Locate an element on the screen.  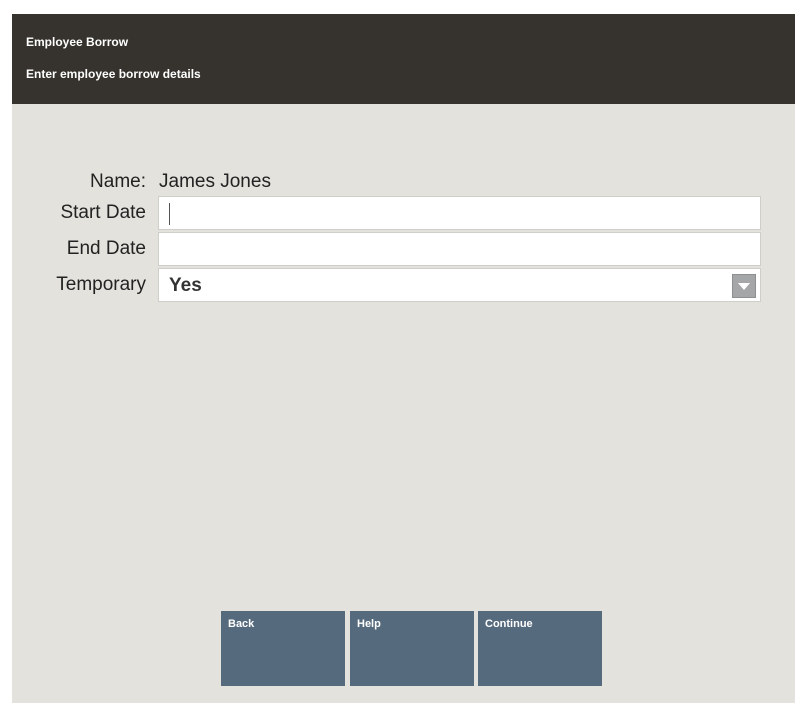
temporary-select: Yes is located at coordinates (459, 285).